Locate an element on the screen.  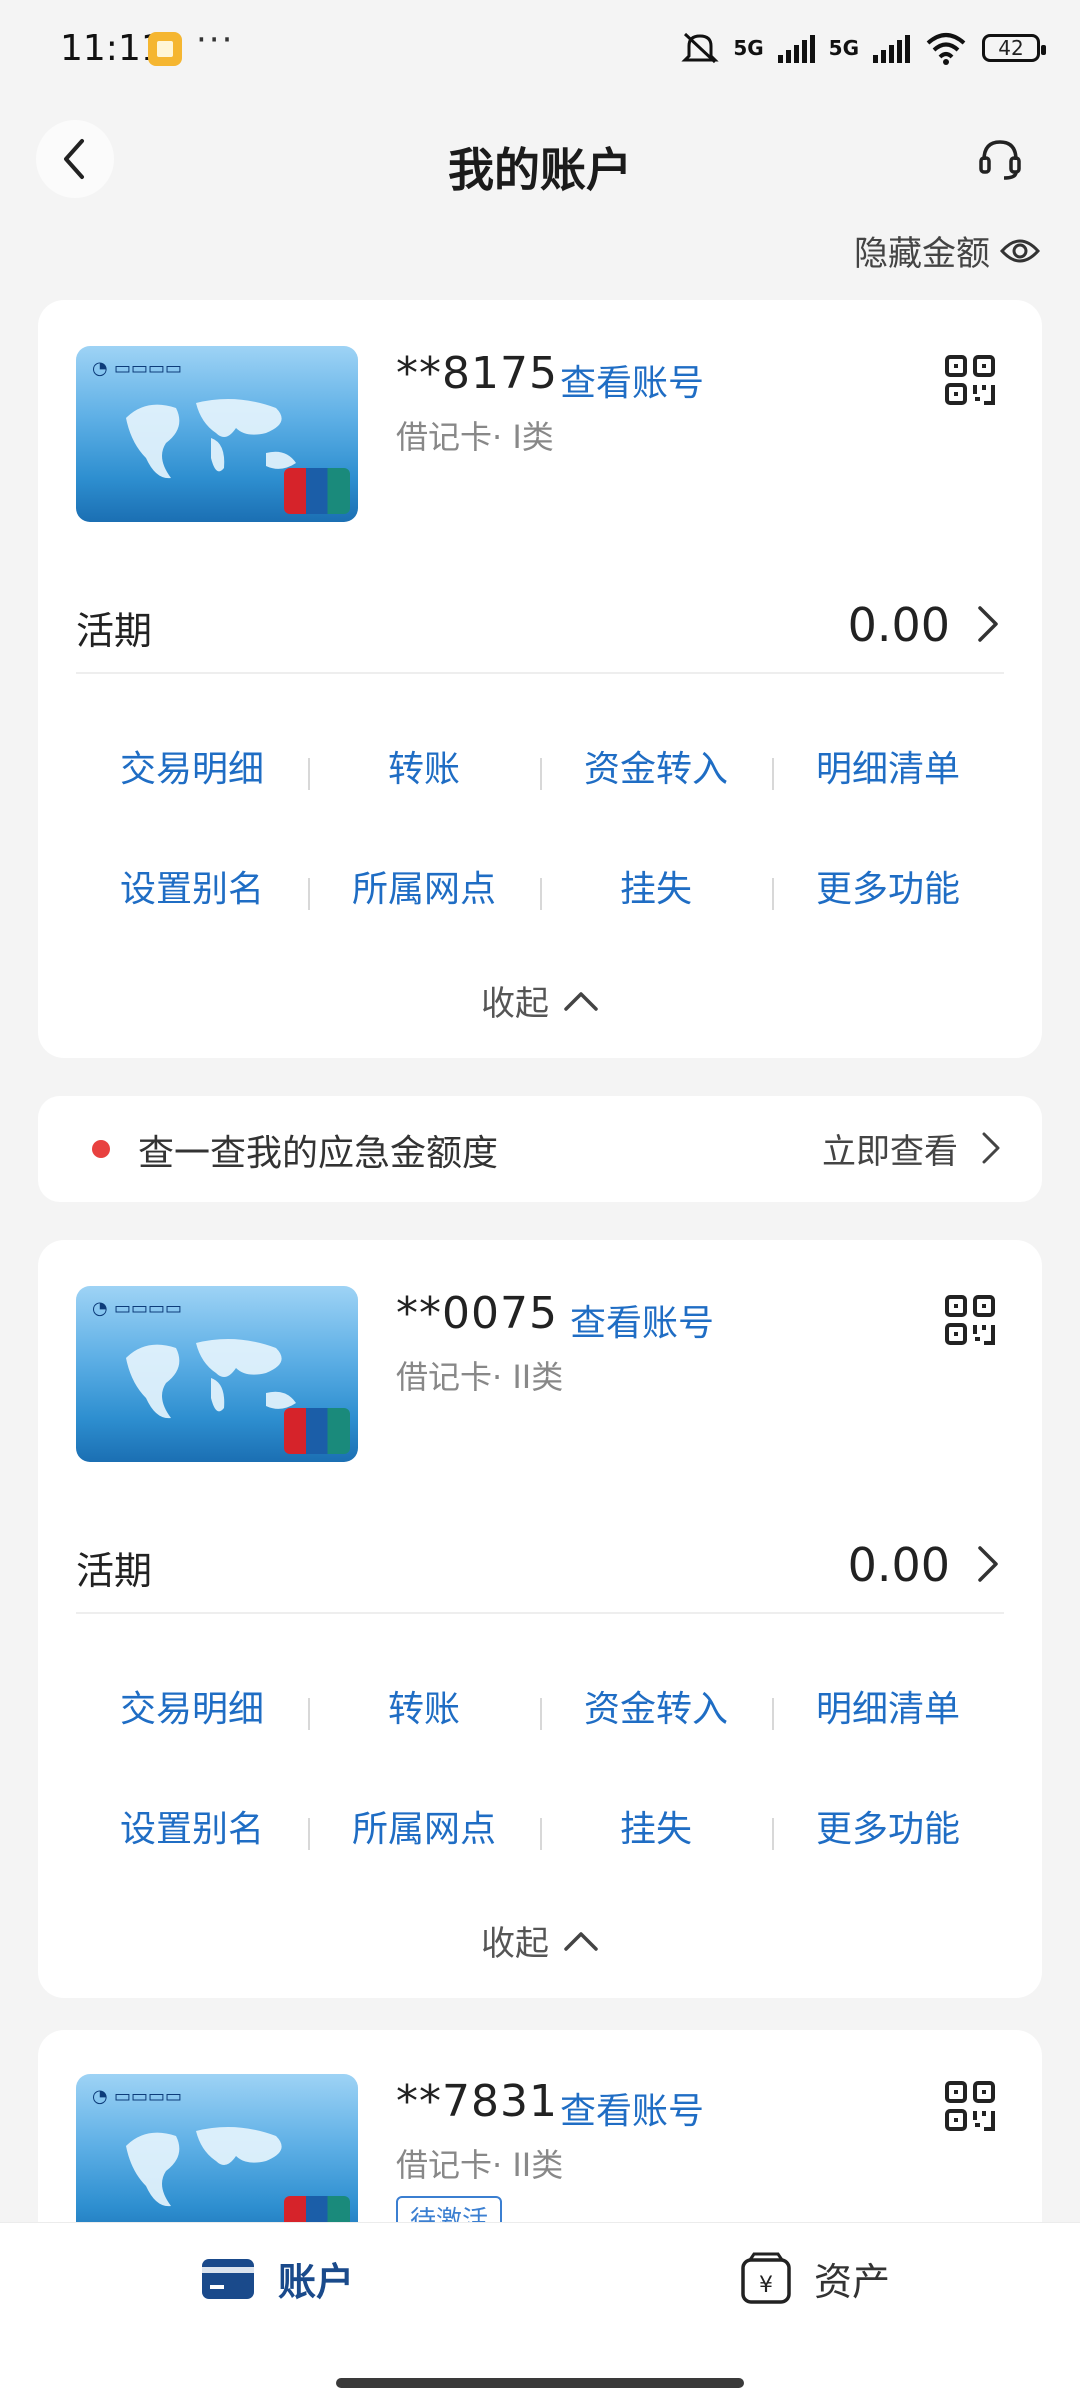
customer-service-button is located at coordinates (1000, 158).